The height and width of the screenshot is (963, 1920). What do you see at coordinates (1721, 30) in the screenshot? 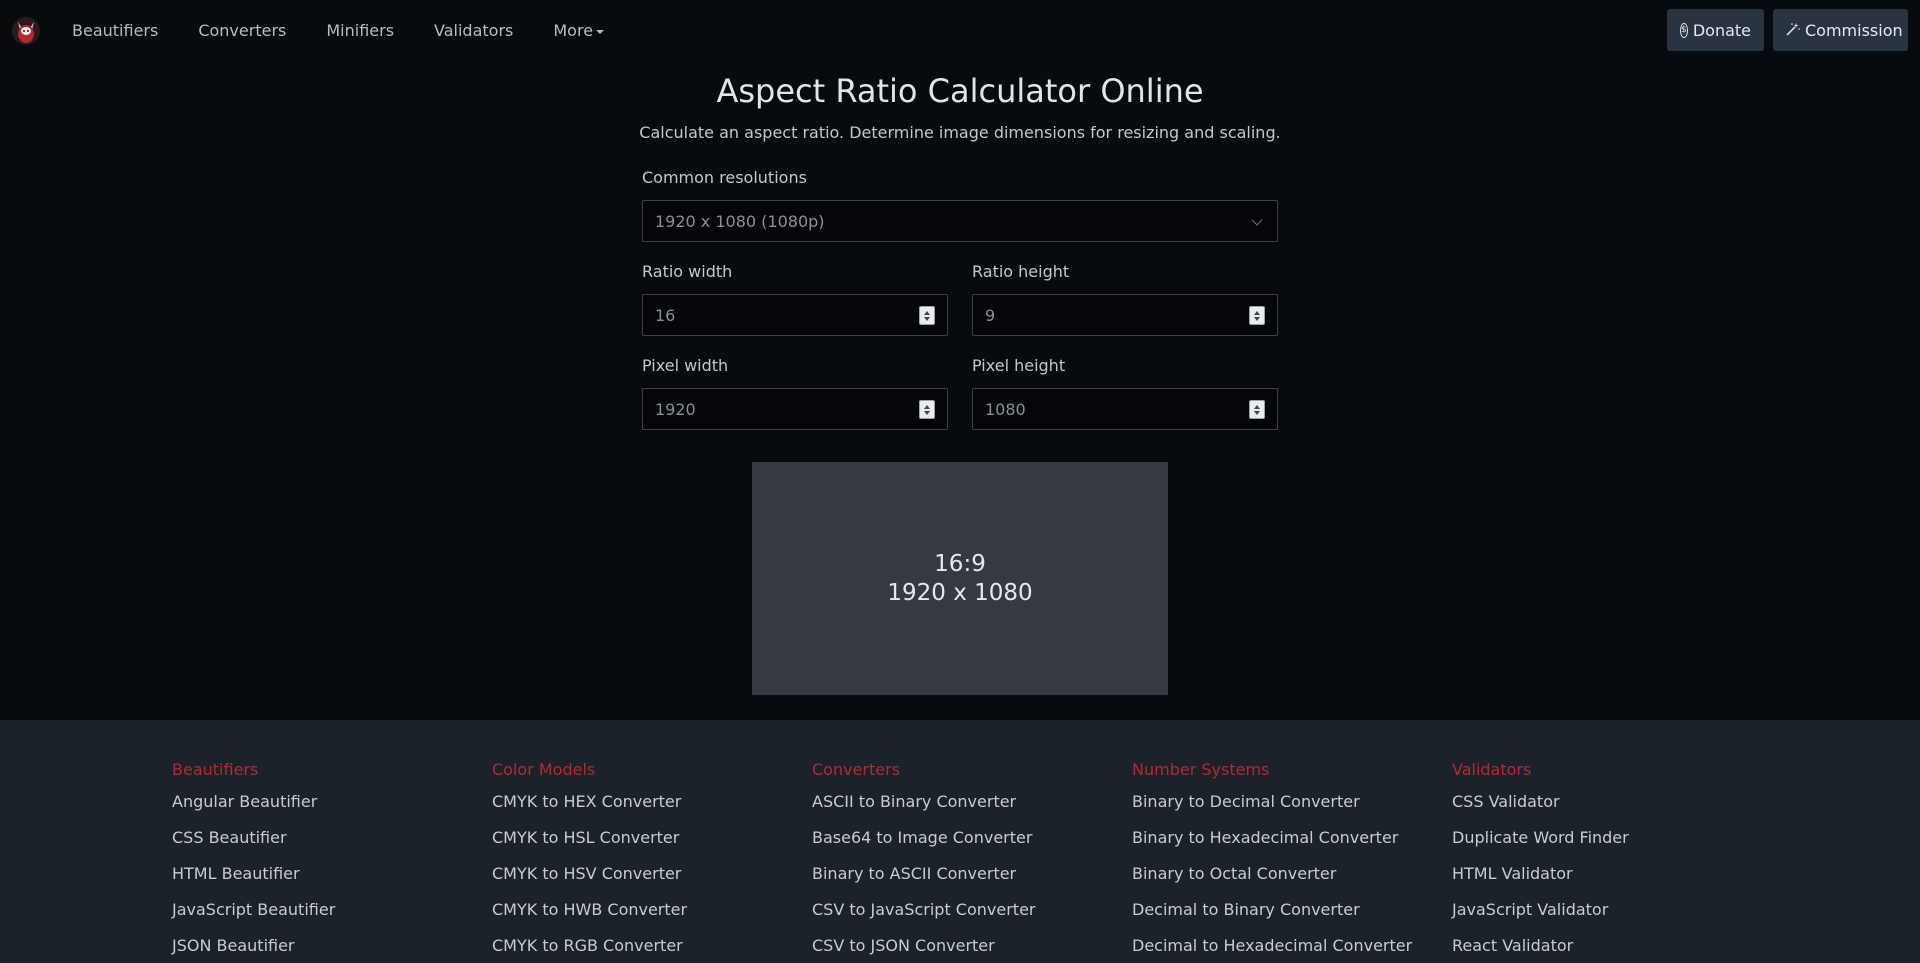
I see `donate-label: Donate` at bounding box center [1721, 30].